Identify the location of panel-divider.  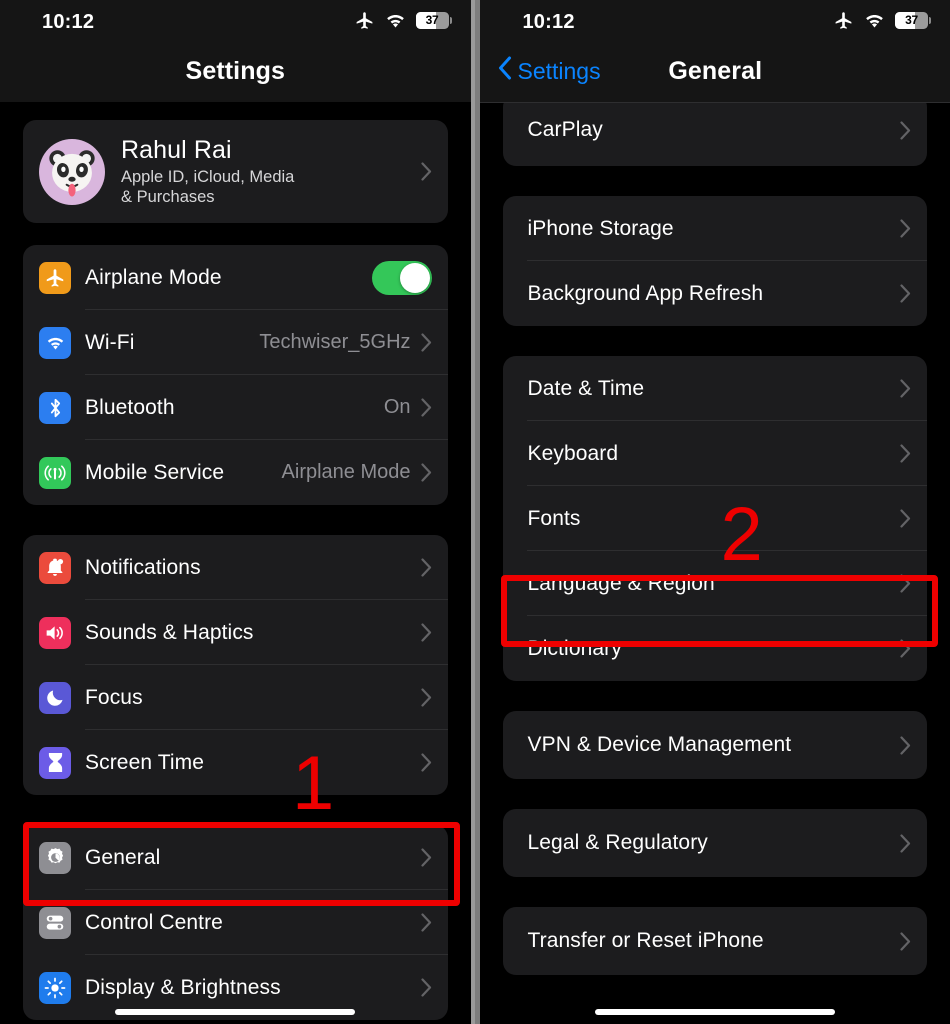
(473, 512).